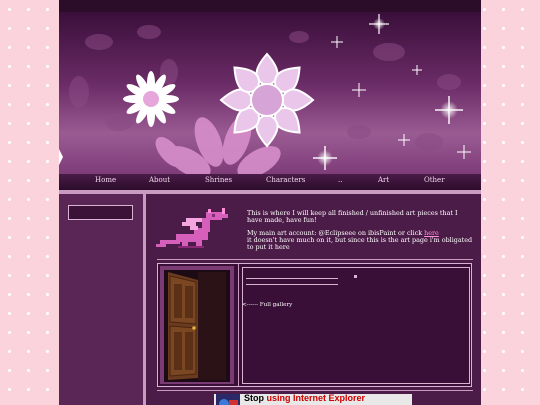 This screenshot has height=405, width=540. Describe the element at coordinates (100, 212) in the screenshot. I see `sidebar-box` at that location.